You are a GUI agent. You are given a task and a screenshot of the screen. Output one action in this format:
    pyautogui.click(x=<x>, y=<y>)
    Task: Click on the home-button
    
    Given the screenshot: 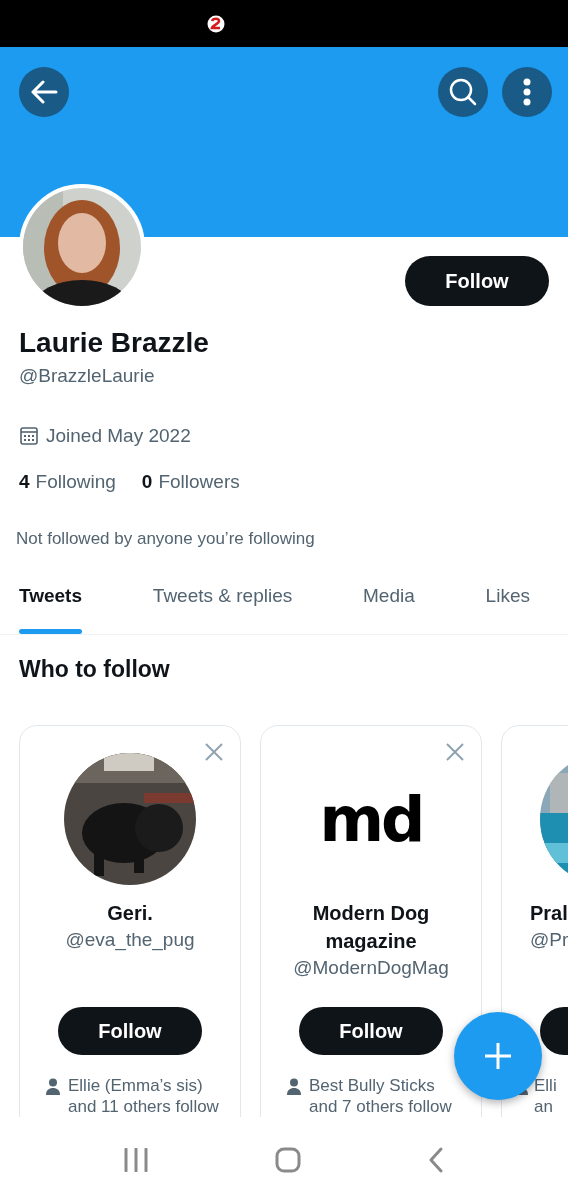 What is the action you would take?
    pyautogui.click(x=288, y=1160)
    